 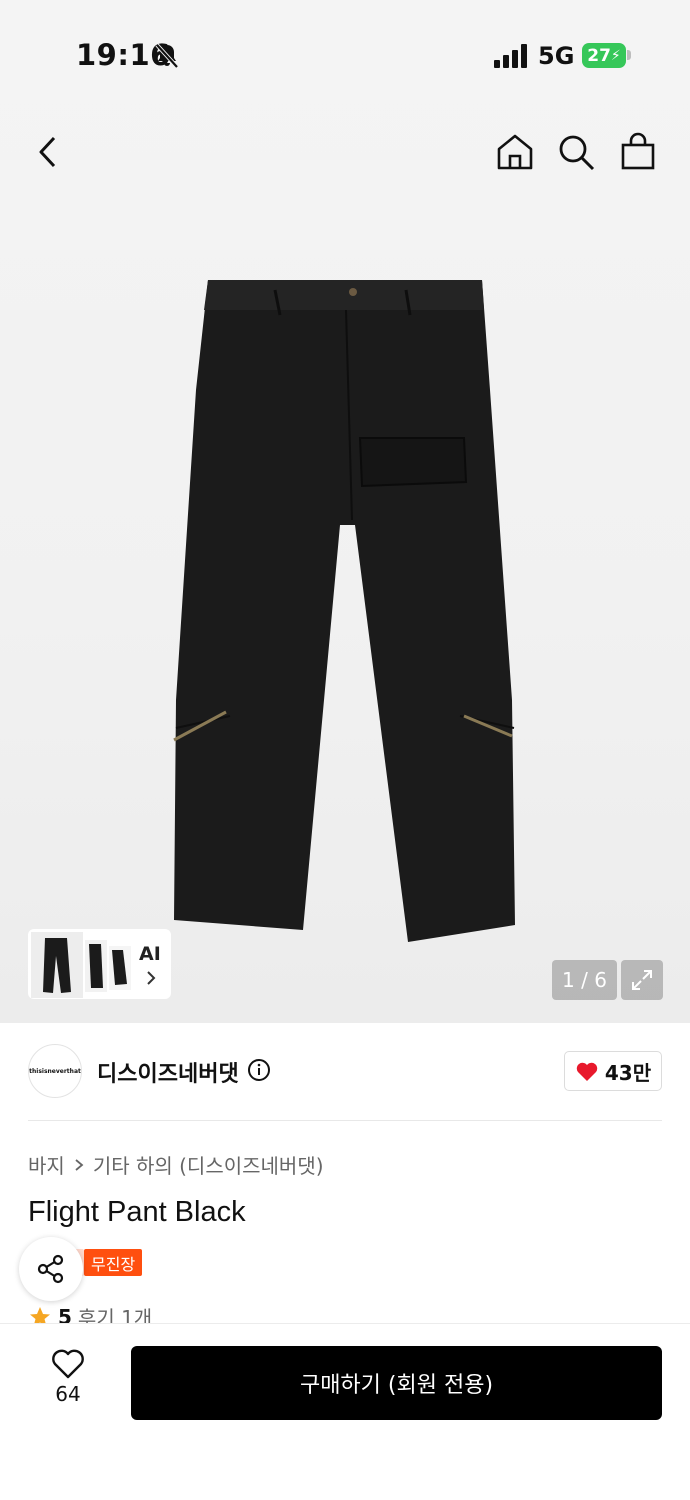 I want to click on home-button, so click(x=515, y=152).